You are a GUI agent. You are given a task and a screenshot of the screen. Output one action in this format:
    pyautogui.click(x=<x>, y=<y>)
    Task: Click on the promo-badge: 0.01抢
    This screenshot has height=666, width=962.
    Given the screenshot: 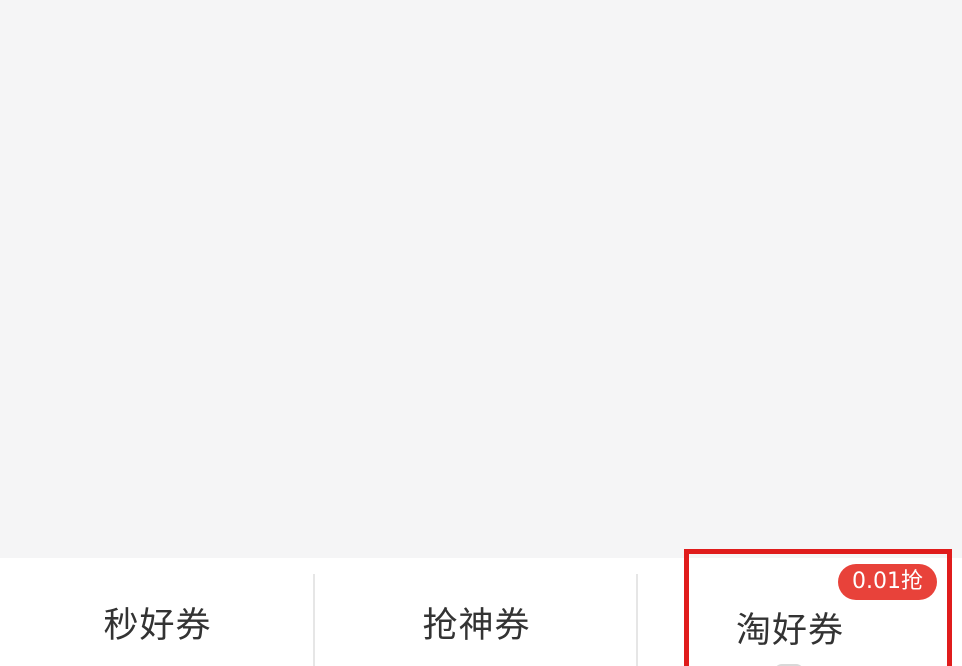 What is the action you would take?
    pyautogui.click(x=887, y=582)
    